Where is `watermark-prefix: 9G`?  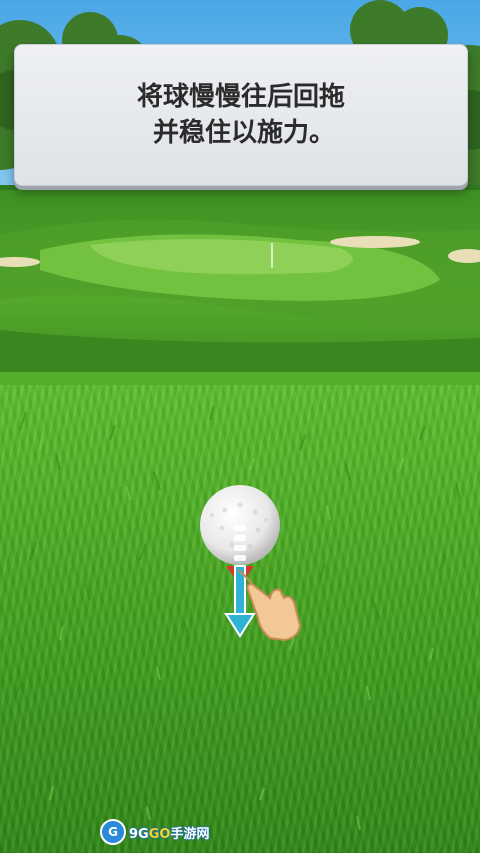 watermark-prefix: 9G is located at coordinates (139, 834).